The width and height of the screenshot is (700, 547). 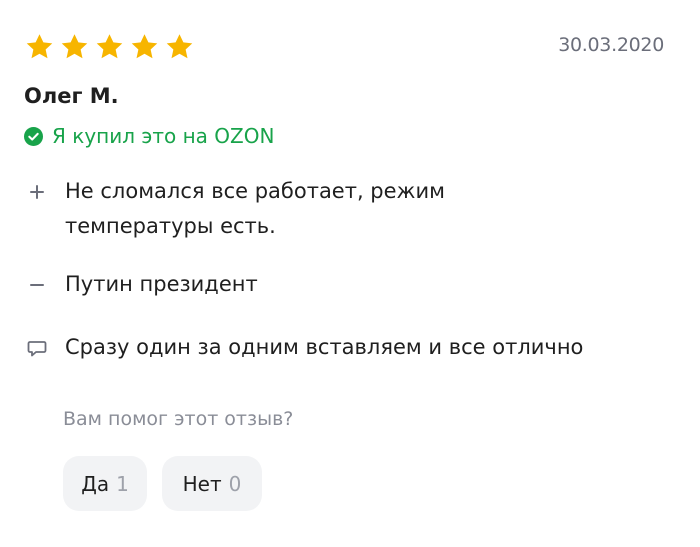 I want to click on helpful-yes-button: Да 1, so click(x=105, y=483).